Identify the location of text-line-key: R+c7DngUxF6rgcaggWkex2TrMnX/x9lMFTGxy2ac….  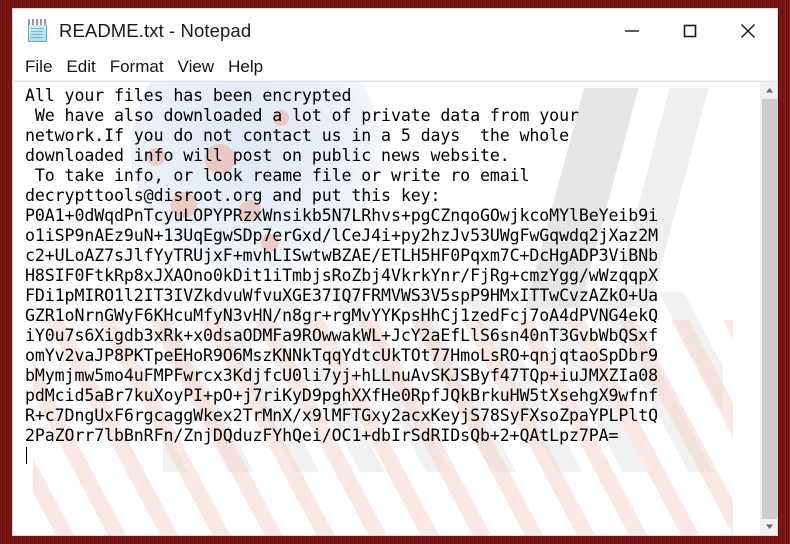
(341, 415).